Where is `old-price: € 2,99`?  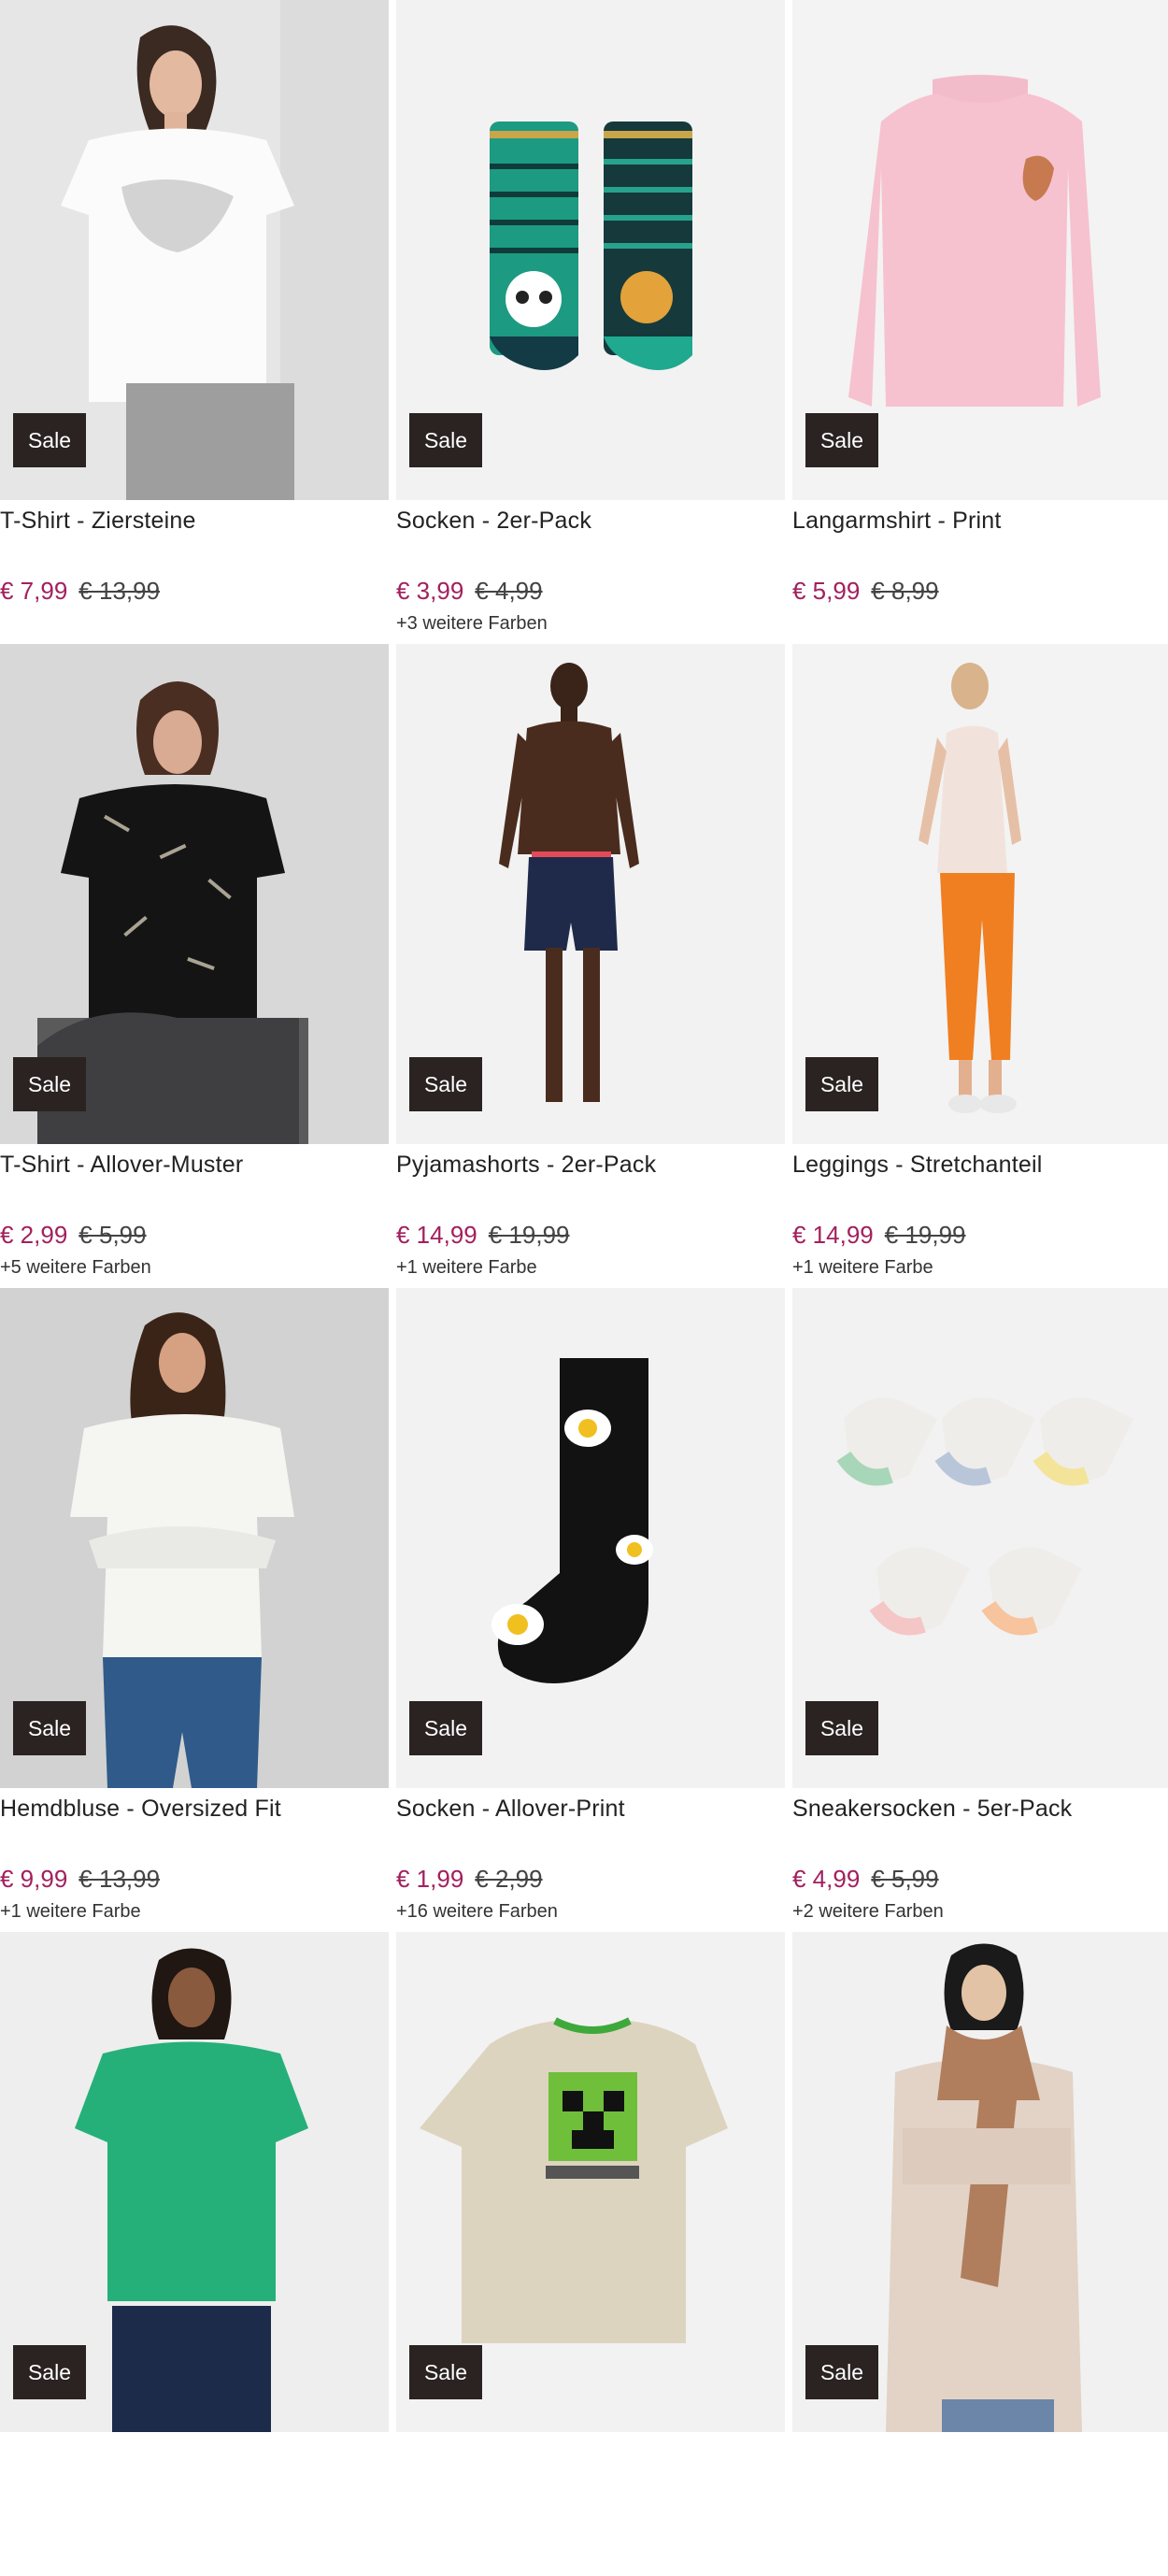
old-price: € 2,99 is located at coordinates (509, 1879).